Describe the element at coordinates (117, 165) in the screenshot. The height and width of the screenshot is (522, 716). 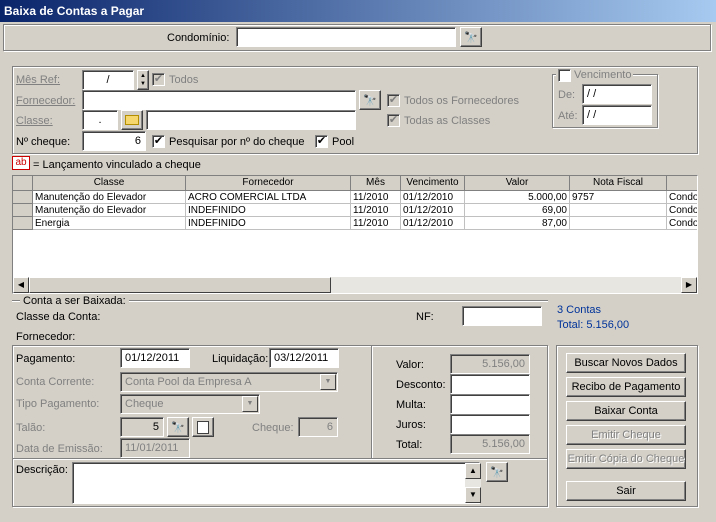
I see `legend-text: = Lançamento vinculado a cheque` at that location.